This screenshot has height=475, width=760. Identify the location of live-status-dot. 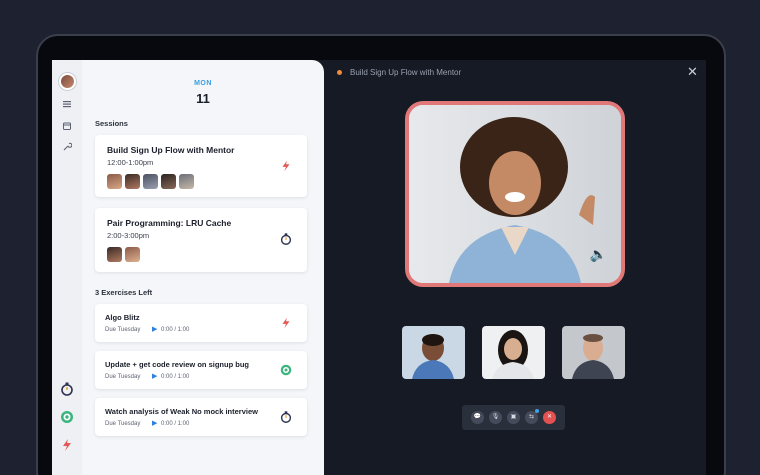
(339, 72).